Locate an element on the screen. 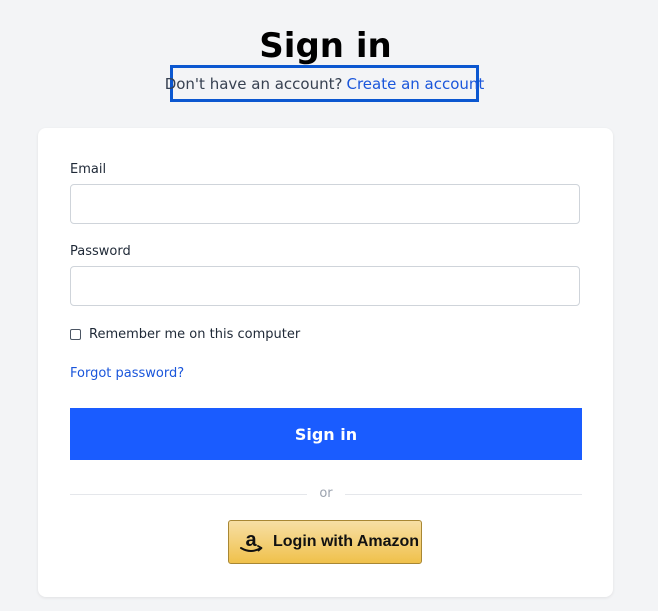 The image size is (658, 611). forgot-password-link: Forgot password? is located at coordinates (127, 373).